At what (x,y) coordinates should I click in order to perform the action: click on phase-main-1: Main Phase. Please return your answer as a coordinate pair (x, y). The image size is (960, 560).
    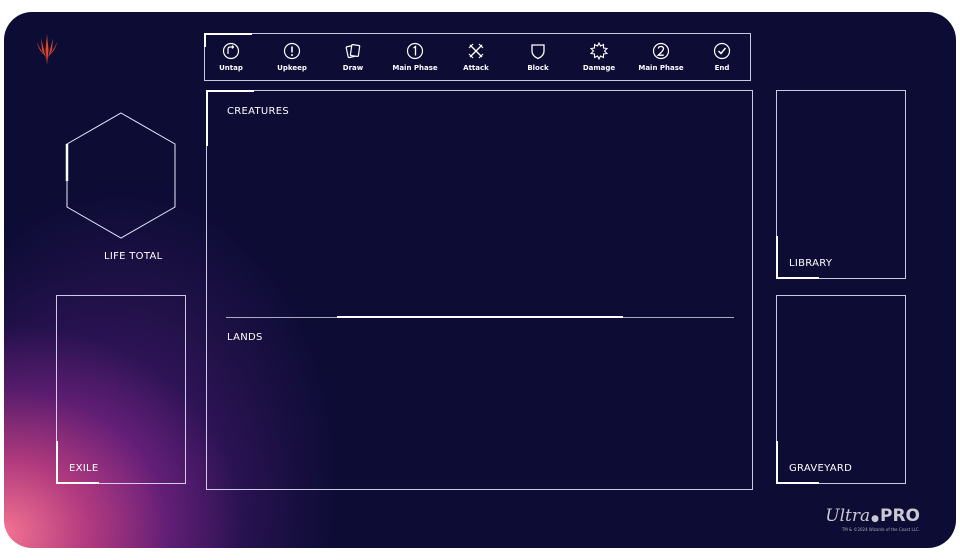
    Looking at the image, I should click on (415, 57).